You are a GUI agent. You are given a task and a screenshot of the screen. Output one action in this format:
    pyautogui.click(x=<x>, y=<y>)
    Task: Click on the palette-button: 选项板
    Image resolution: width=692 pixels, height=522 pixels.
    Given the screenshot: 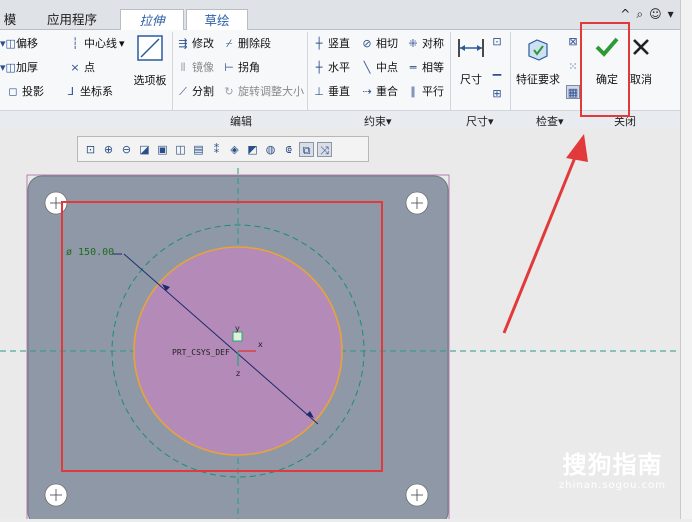 What is the action you would take?
    pyautogui.click(x=150, y=61)
    